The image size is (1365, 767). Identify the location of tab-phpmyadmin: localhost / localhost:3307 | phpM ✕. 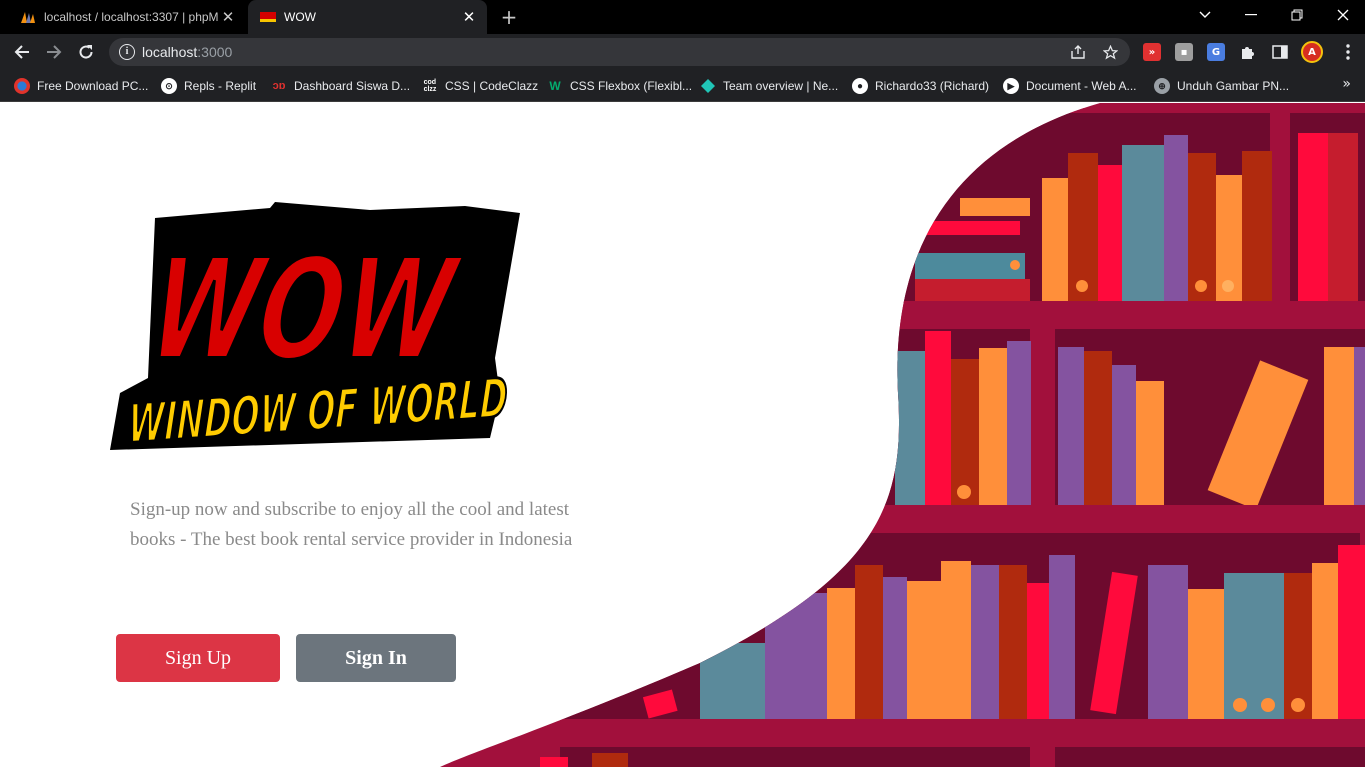
(127, 17).